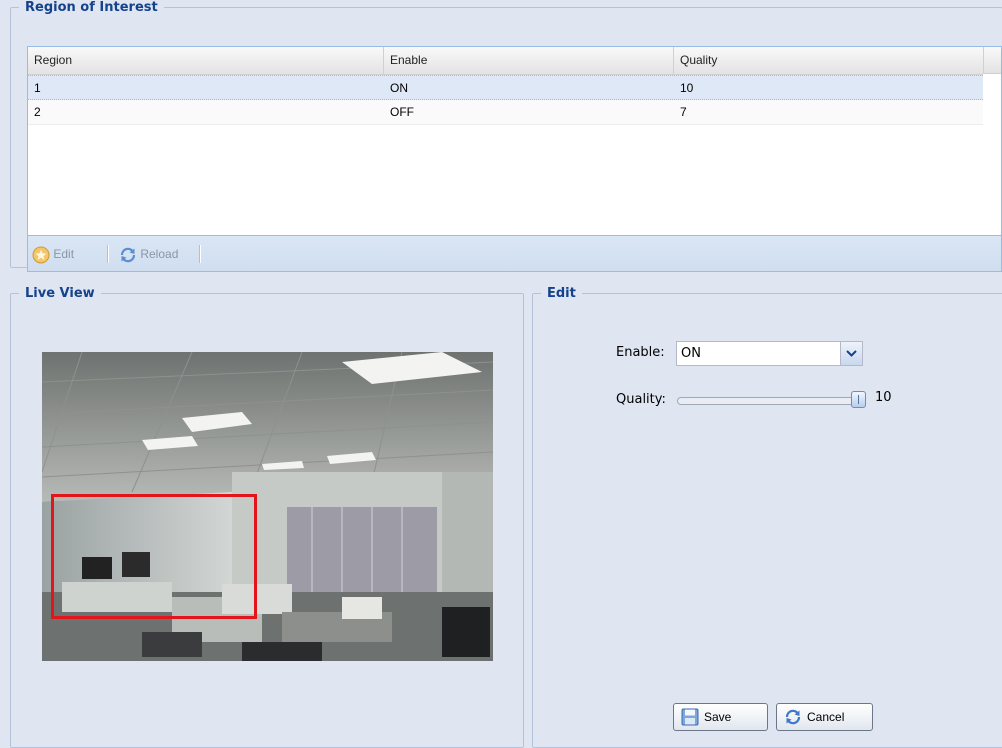  I want to click on quality-slider-track, so click(769, 401).